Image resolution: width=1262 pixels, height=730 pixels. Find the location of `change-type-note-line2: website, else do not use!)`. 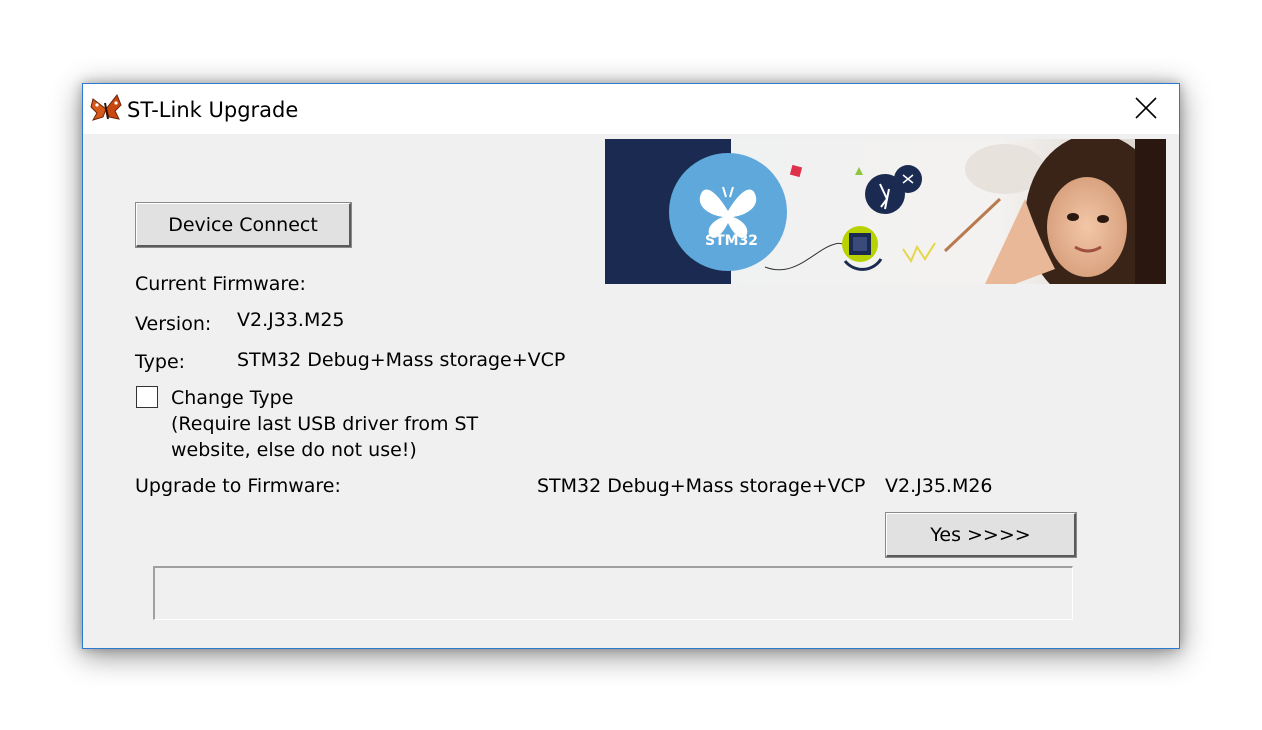

change-type-note-line2: website, else do not use!) is located at coordinates (294, 450).